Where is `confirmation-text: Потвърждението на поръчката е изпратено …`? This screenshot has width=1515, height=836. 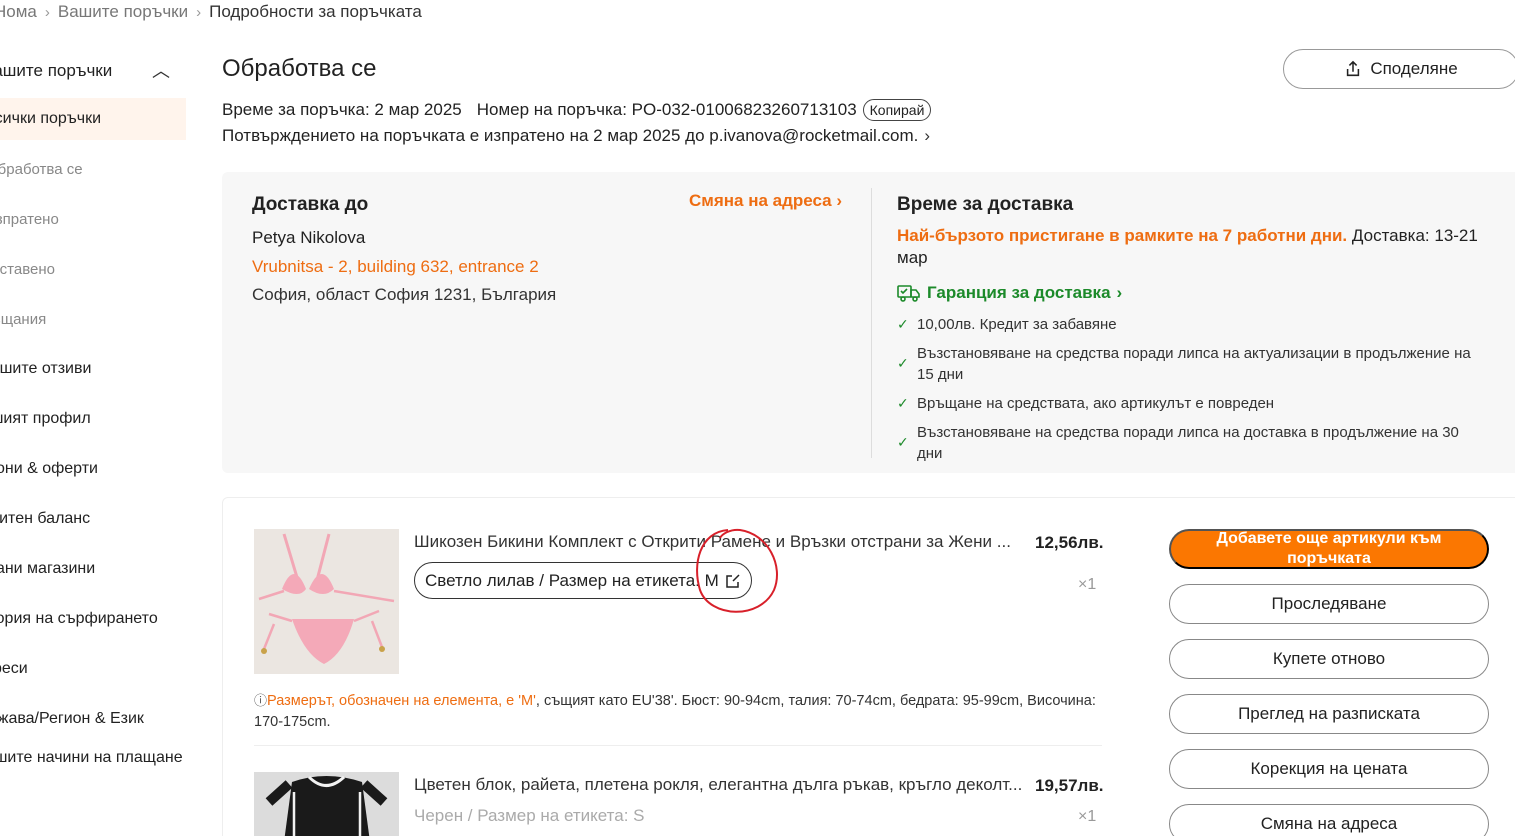
confirmation-text: Потвърждението на поръчката е изпратено … is located at coordinates (570, 135).